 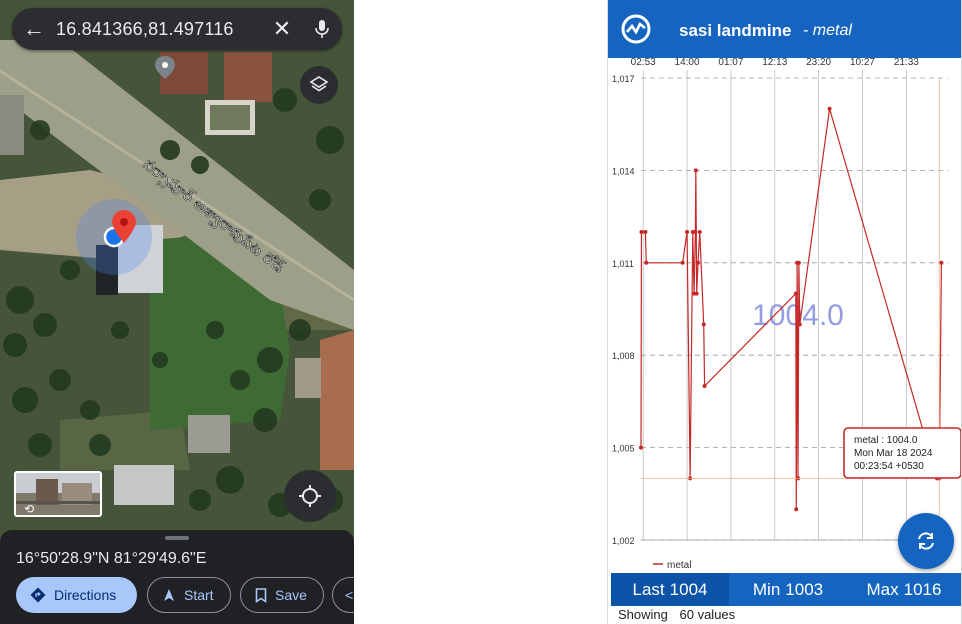 What do you see at coordinates (893, 453) in the screenshot?
I see `tooltip-line: Mon Mar 18 2024` at bounding box center [893, 453].